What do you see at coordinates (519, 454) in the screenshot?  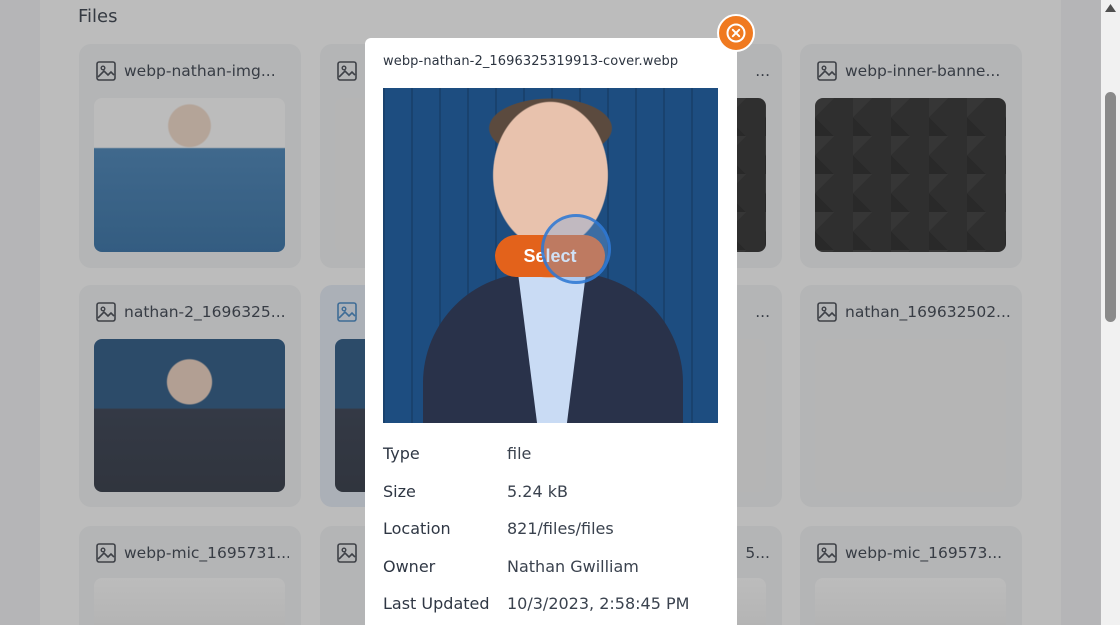 I see `detail-value: file` at bounding box center [519, 454].